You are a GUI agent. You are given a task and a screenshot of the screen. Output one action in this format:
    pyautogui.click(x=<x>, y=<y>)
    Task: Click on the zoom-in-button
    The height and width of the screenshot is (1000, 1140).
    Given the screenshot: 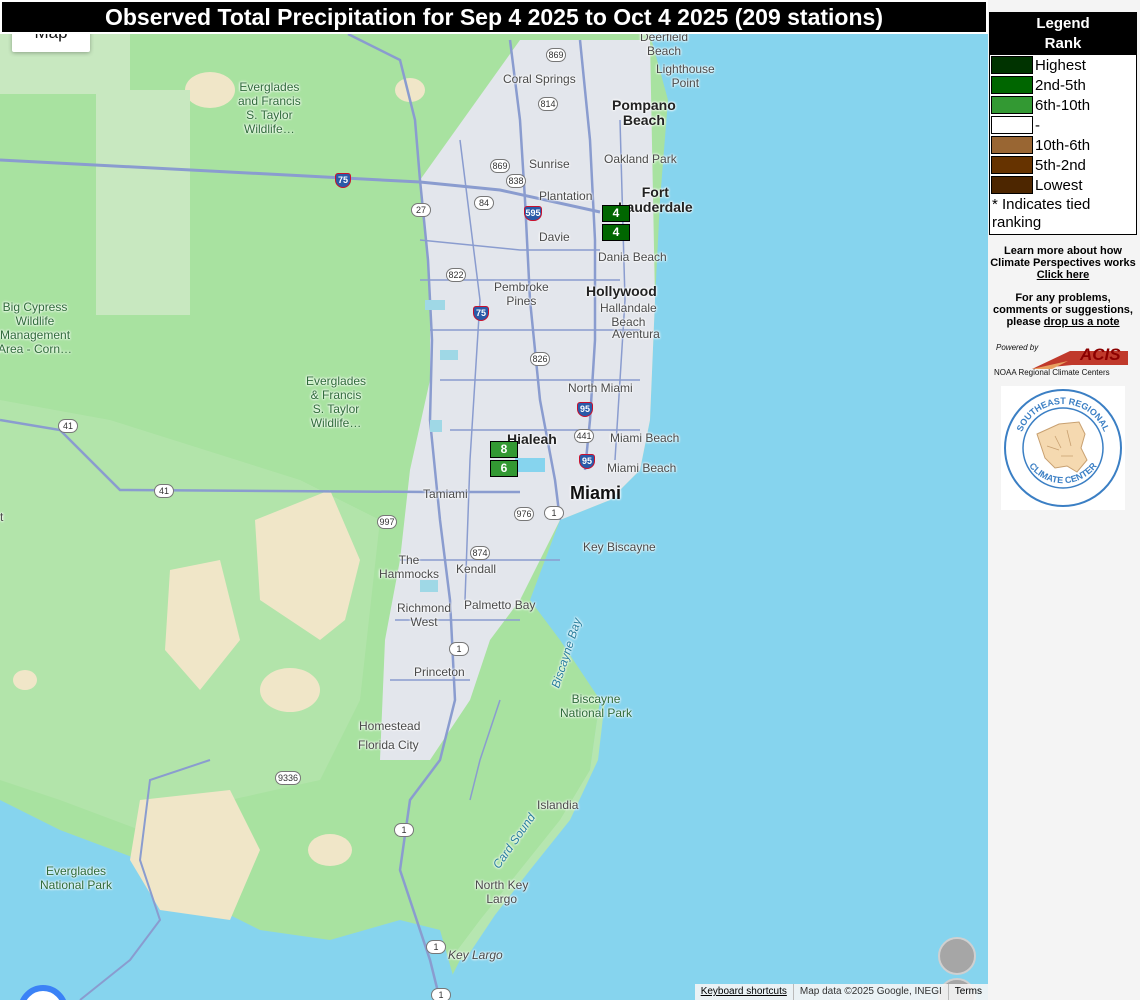 What is the action you would take?
    pyautogui.click(x=957, y=956)
    